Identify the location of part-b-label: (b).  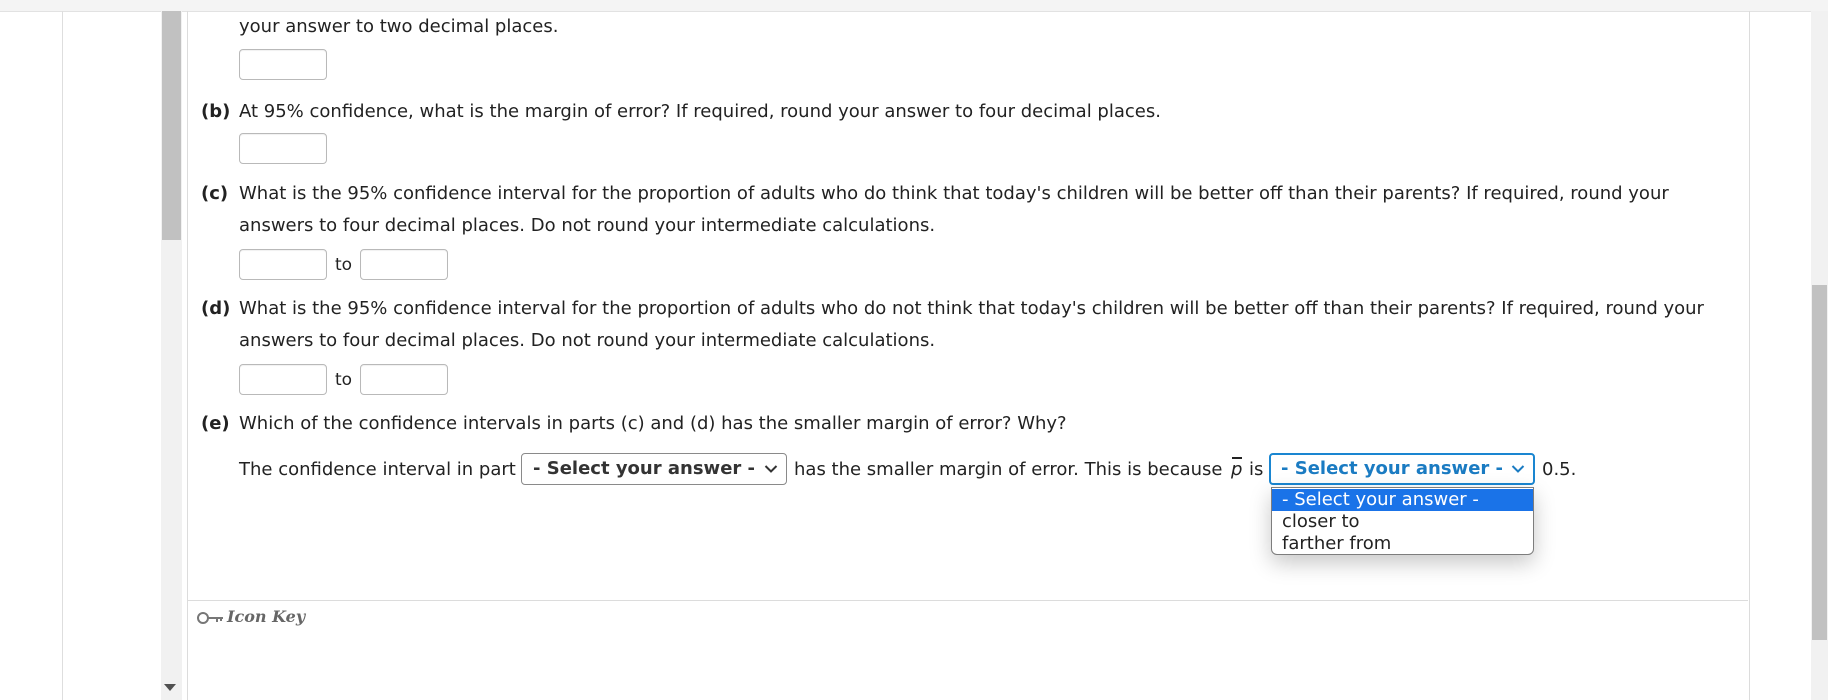
(216, 111).